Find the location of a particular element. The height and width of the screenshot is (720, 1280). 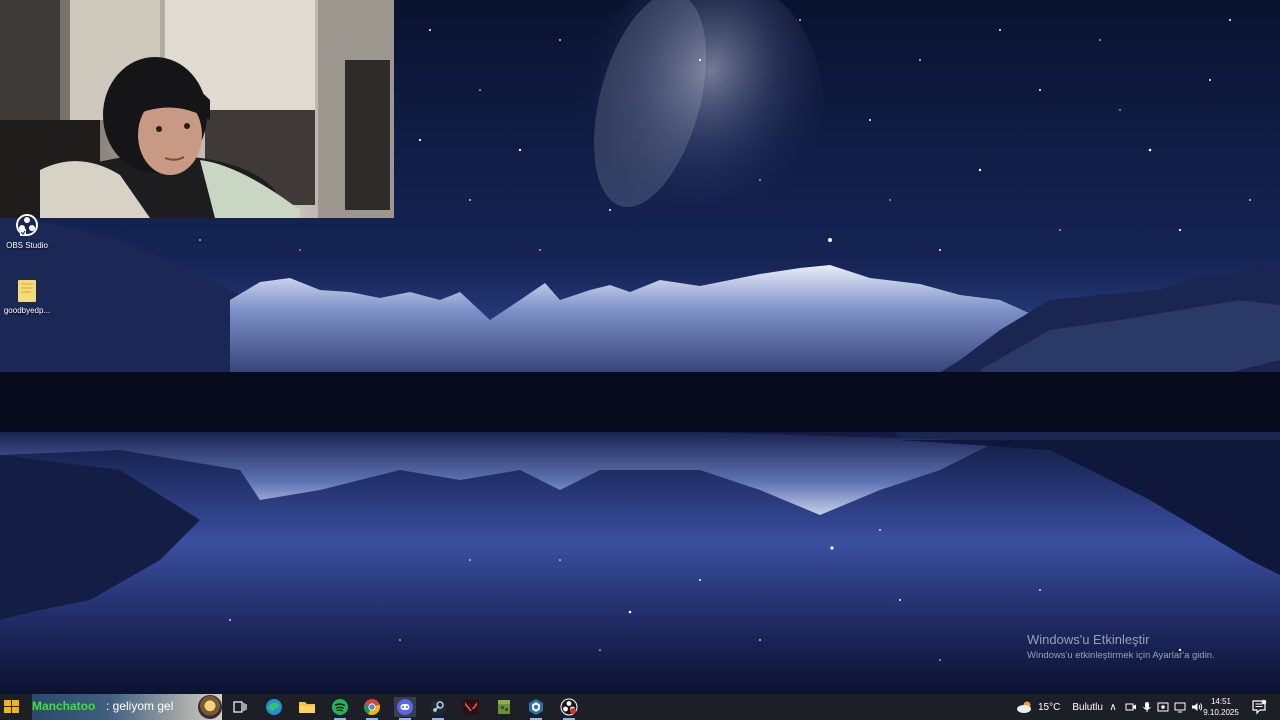

network-icon is located at coordinates (1180, 707).